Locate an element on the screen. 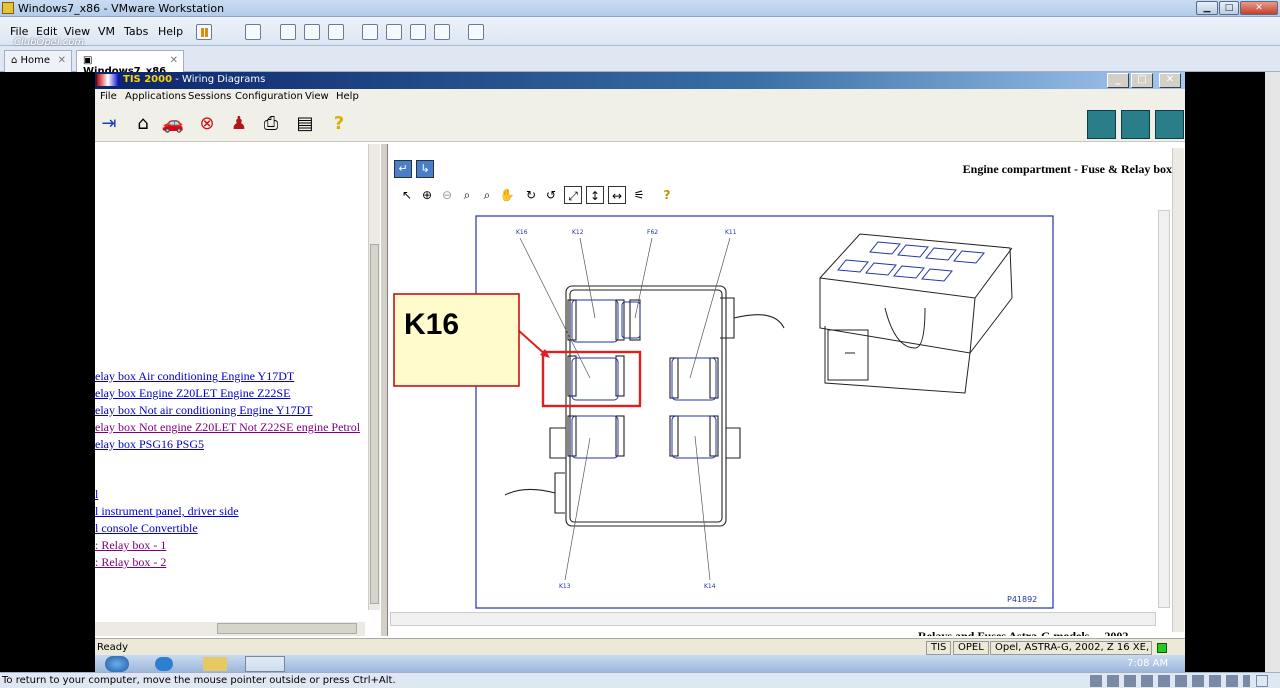 The height and width of the screenshot is (688, 1280). console-view-icon is located at coordinates (476, 32).